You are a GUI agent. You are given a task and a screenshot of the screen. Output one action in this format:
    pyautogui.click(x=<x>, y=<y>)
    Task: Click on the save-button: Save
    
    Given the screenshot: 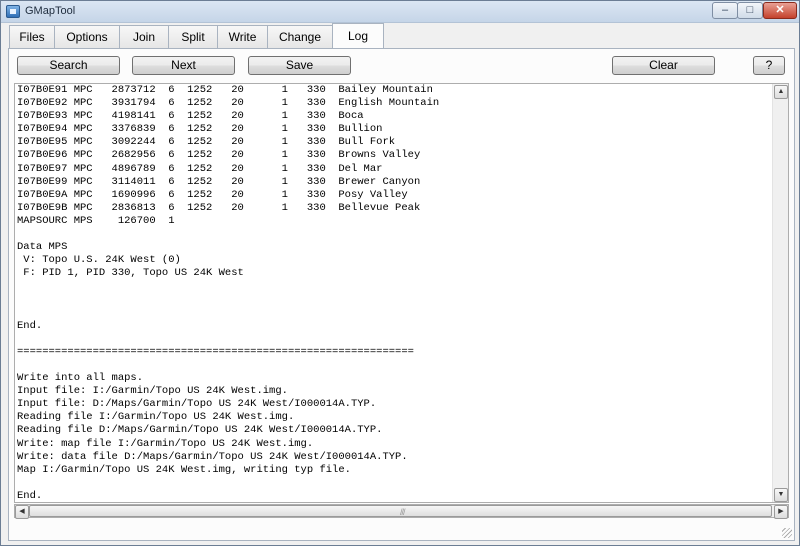 What is the action you would take?
    pyautogui.click(x=299, y=65)
    